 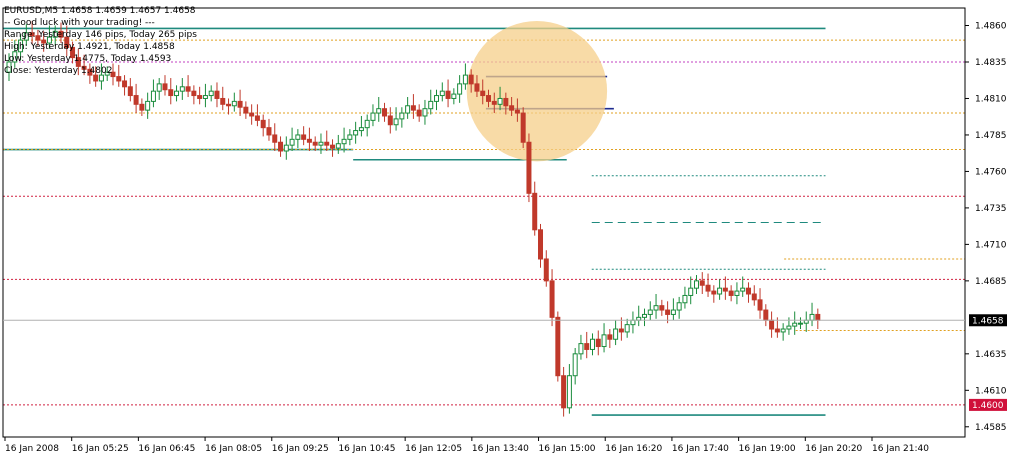 What do you see at coordinates (991, 428) in the screenshot?
I see `y-tick-label: 1.4585` at bounding box center [991, 428].